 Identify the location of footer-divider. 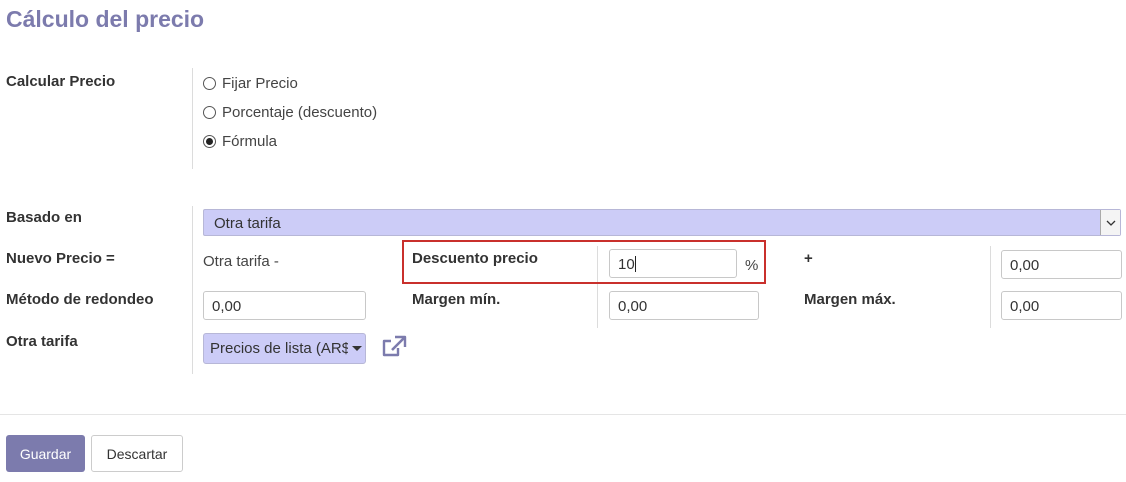
(563, 414).